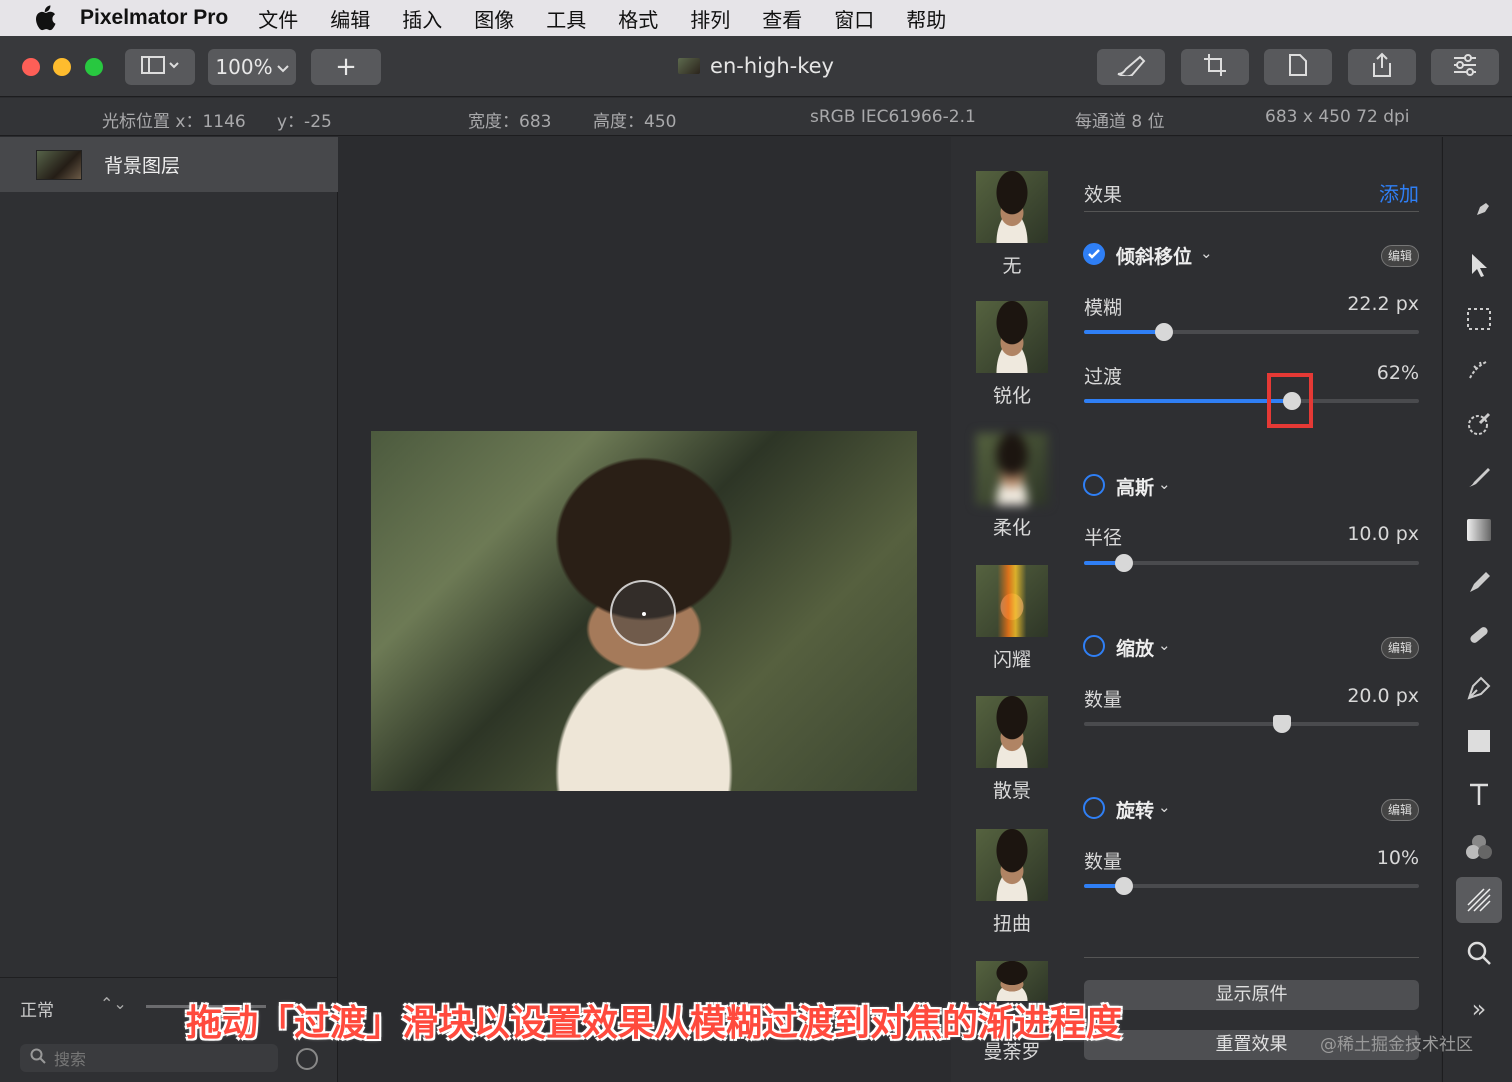 The image size is (1512, 1082). I want to click on share-icon, so click(1382, 67).